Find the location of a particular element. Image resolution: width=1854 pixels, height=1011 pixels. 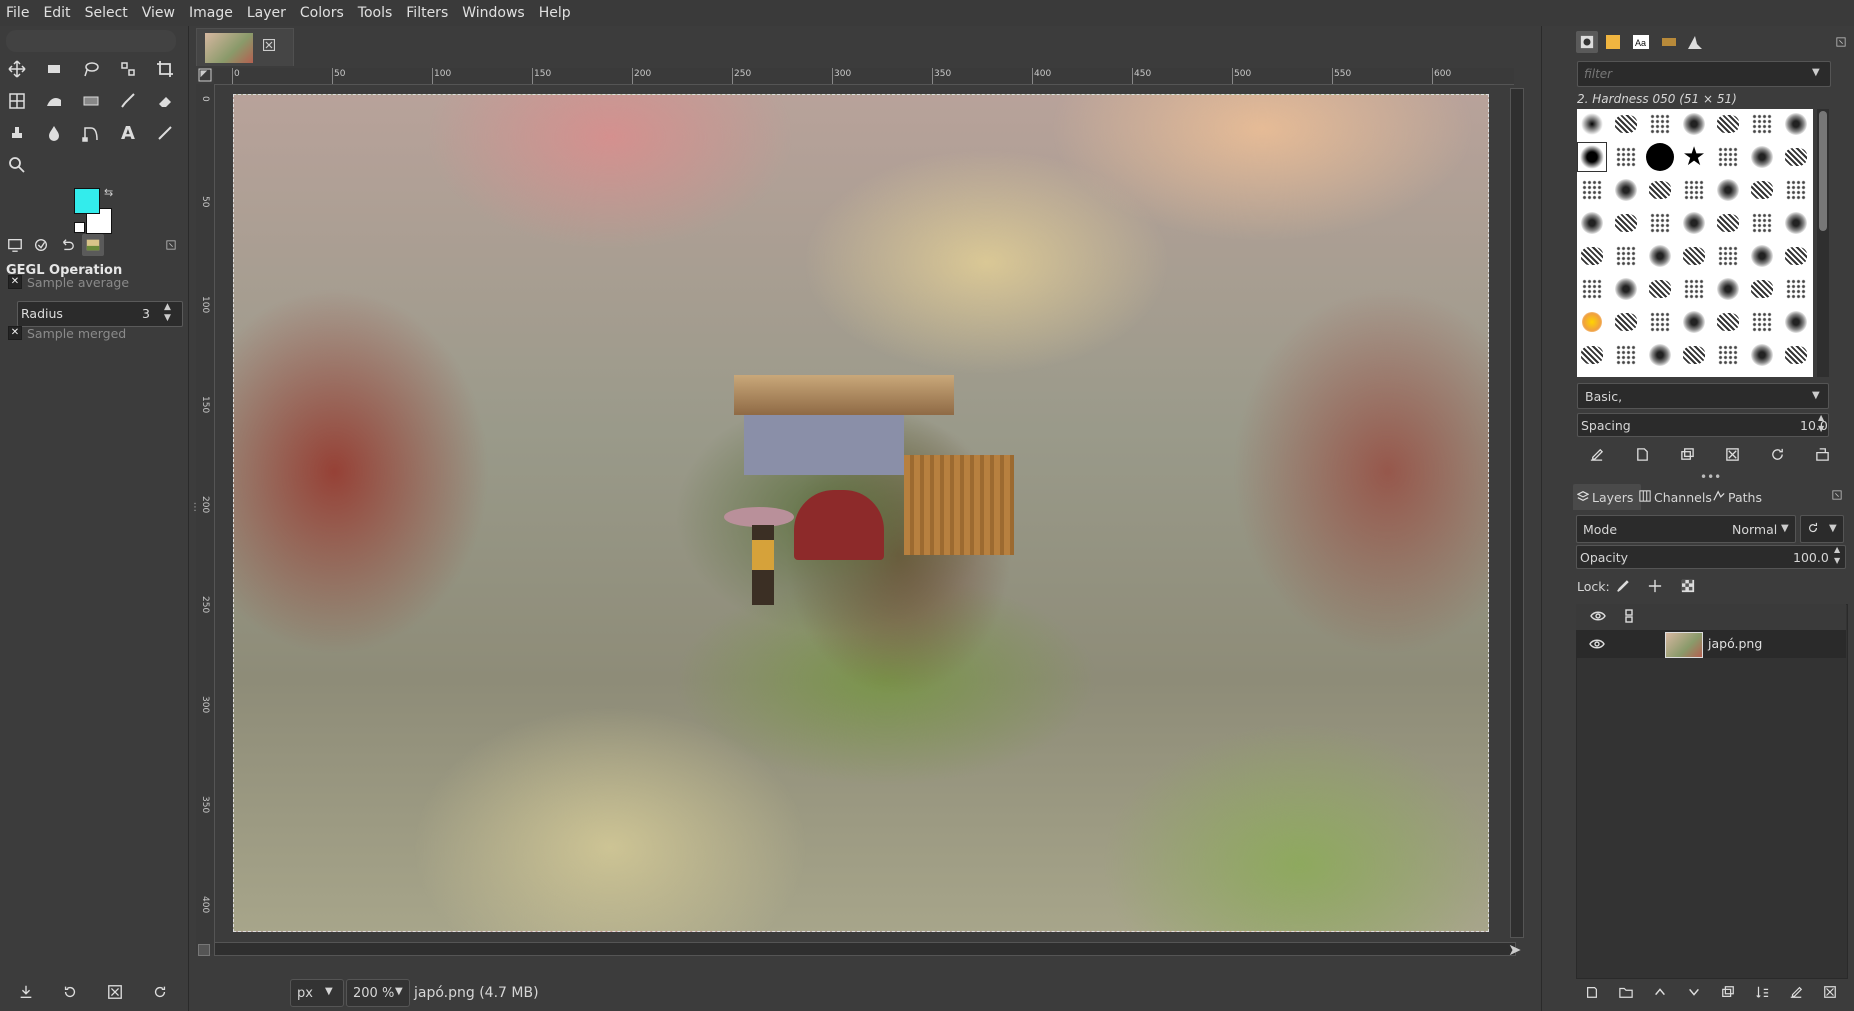

chevron-down-icon: ▼ is located at coordinates (1816, 72).